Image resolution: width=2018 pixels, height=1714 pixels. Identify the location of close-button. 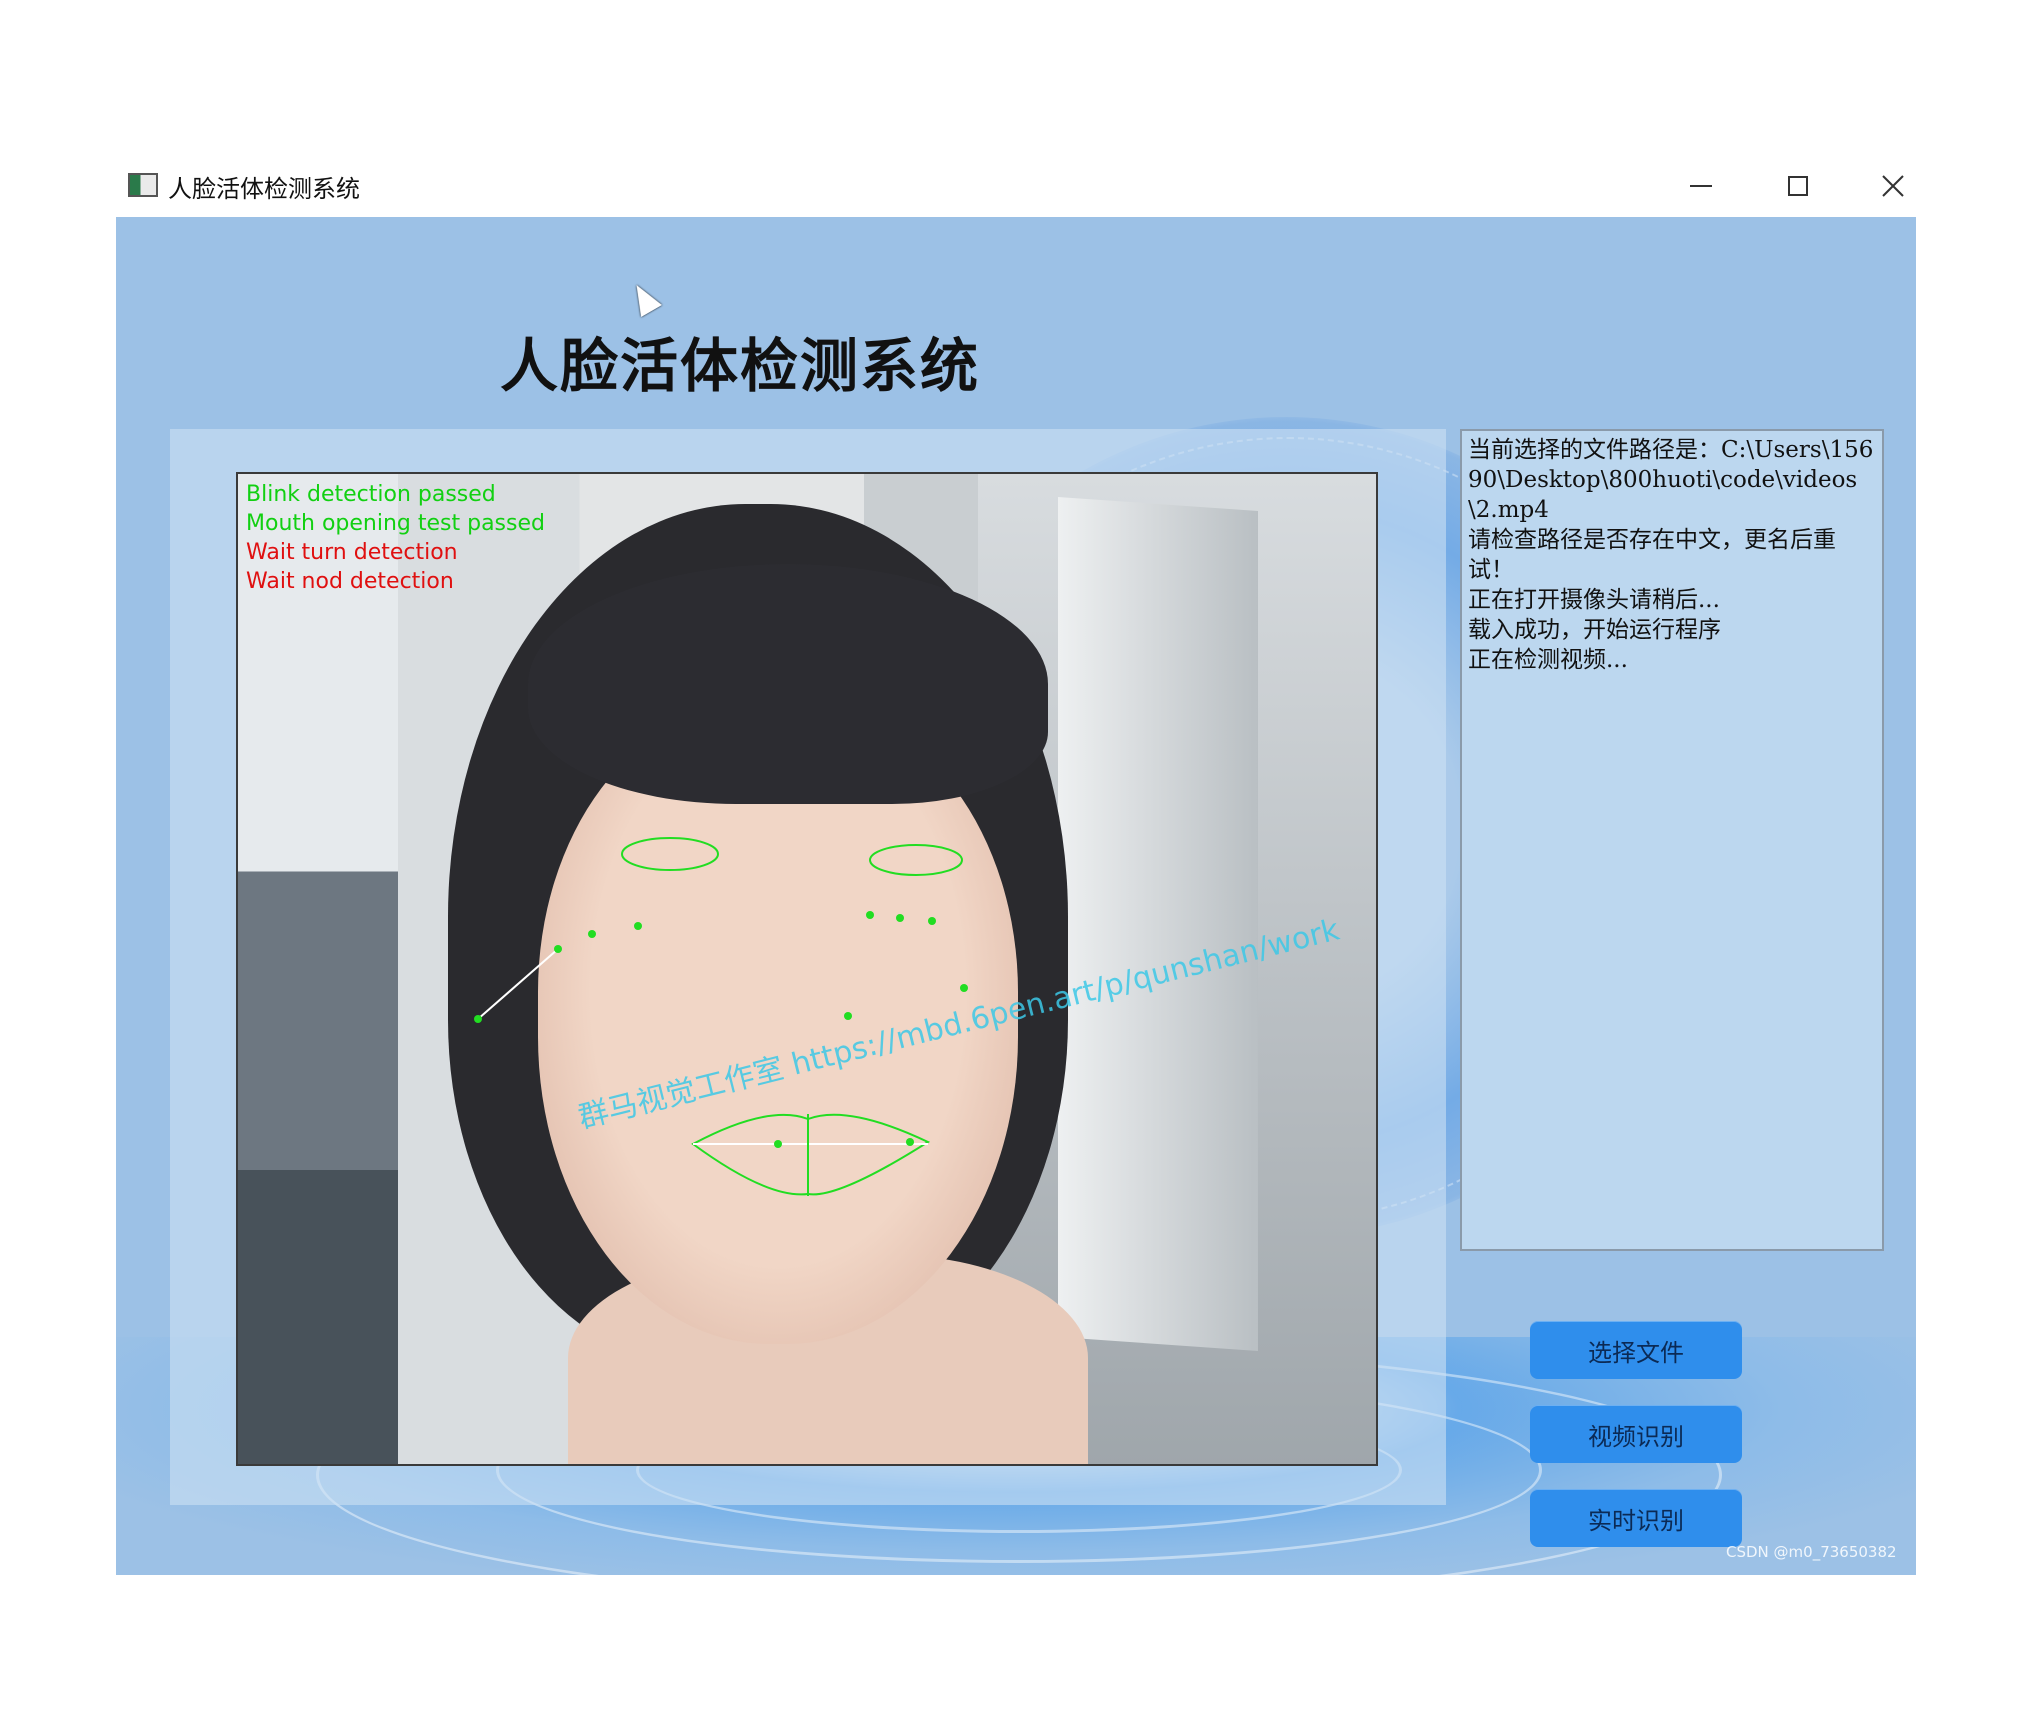
(1893, 186).